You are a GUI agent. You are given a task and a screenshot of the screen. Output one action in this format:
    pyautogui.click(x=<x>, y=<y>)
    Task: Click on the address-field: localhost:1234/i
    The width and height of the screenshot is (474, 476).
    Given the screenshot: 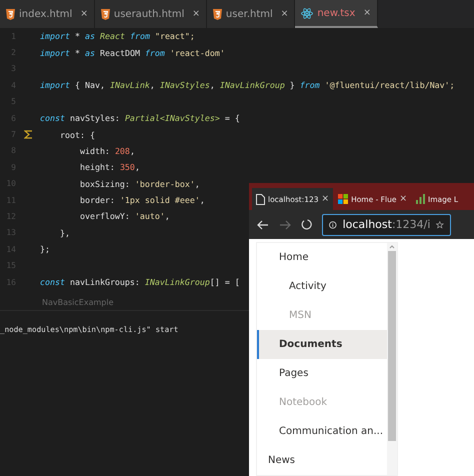 What is the action you would take?
    pyautogui.click(x=386, y=225)
    